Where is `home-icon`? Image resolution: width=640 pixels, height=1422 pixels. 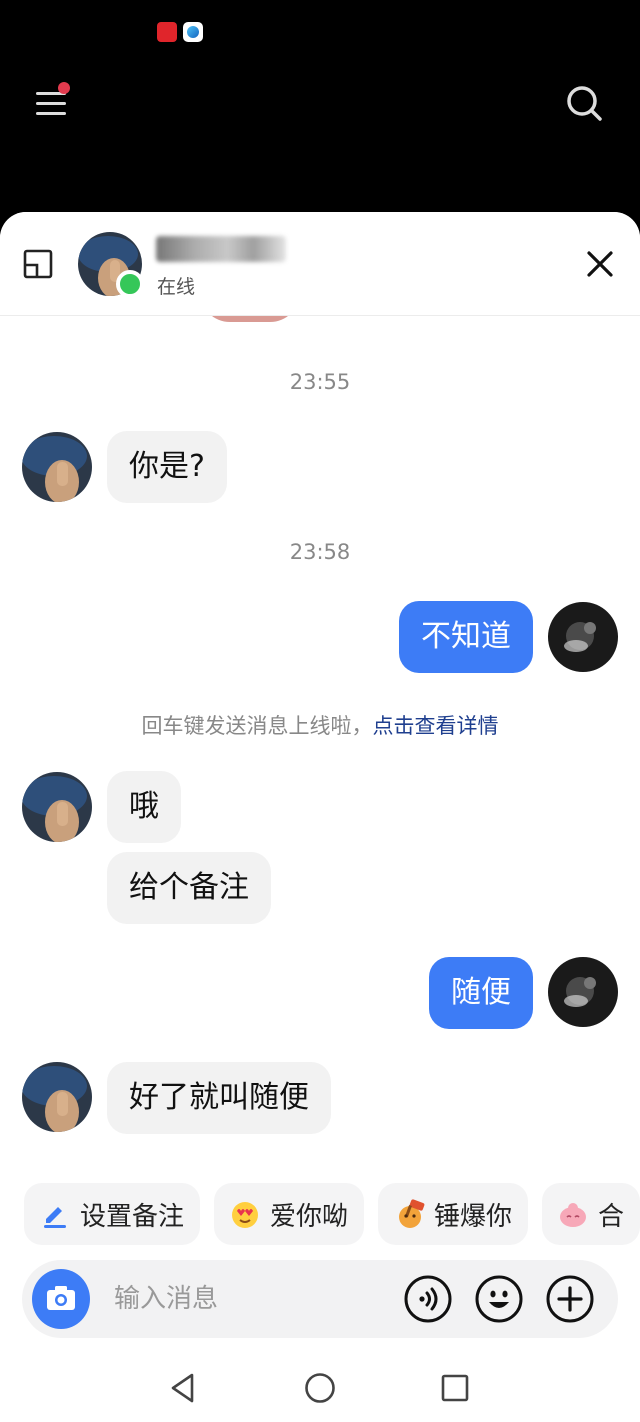 home-icon is located at coordinates (320, 1388).